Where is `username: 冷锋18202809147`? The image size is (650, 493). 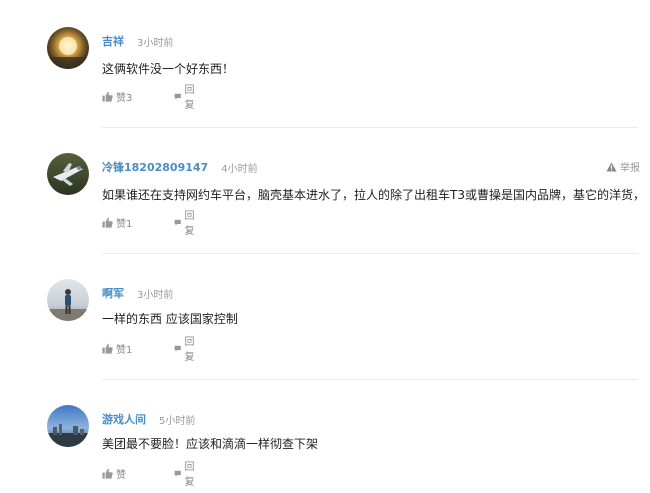
username: 冷锋18202809147 is located at coordinates (155, 167).